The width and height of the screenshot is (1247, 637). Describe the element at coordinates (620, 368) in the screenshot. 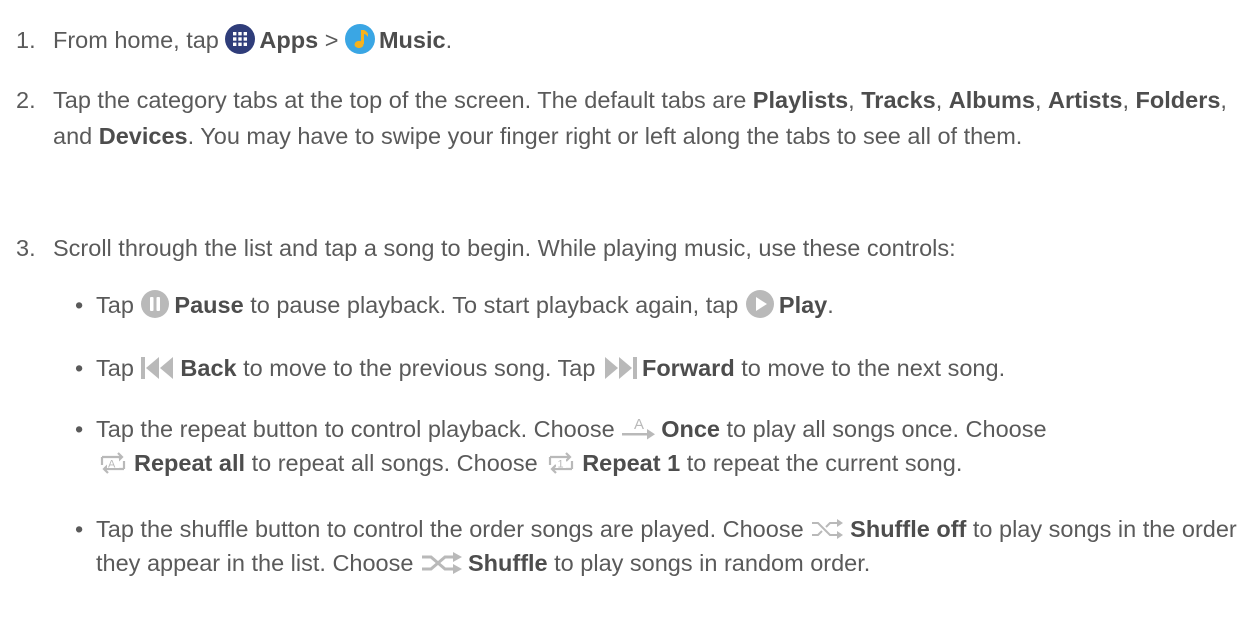

I see `forward-icon` at that location.